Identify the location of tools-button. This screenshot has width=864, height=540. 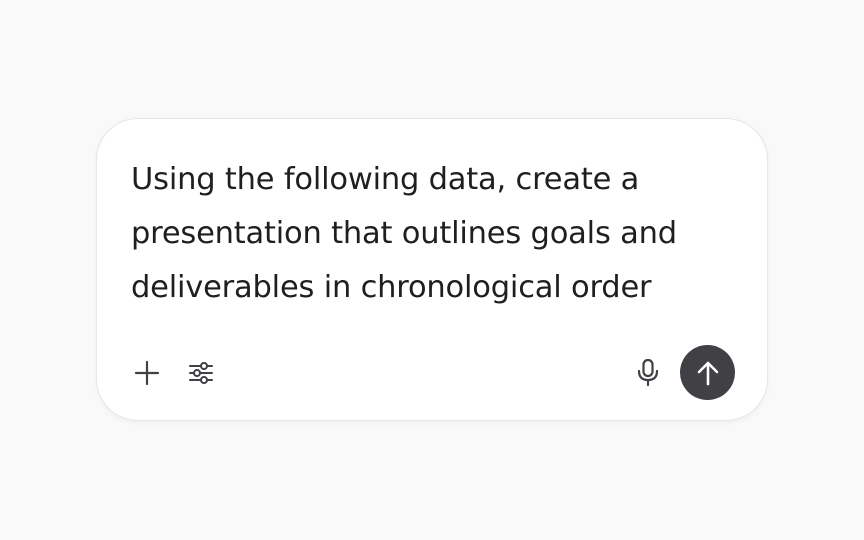
(201, 373).